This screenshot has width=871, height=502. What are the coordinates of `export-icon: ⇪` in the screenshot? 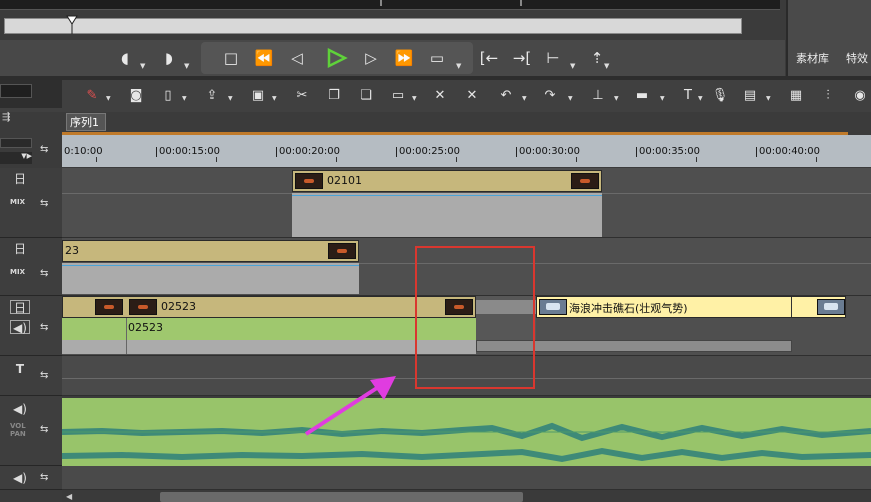 It's located at (212, 96).